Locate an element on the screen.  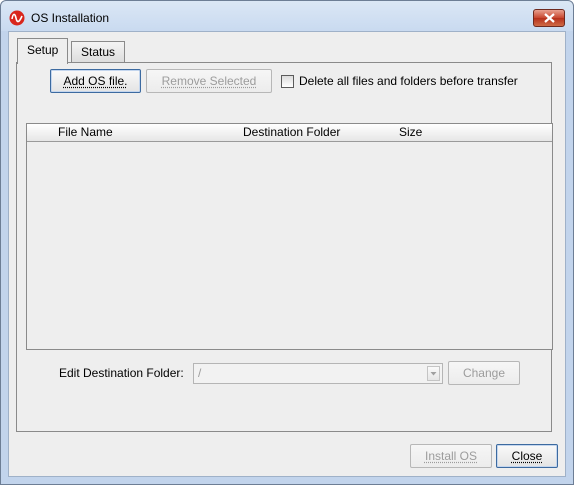
close-button: Close is located at coordinates (527, 456).